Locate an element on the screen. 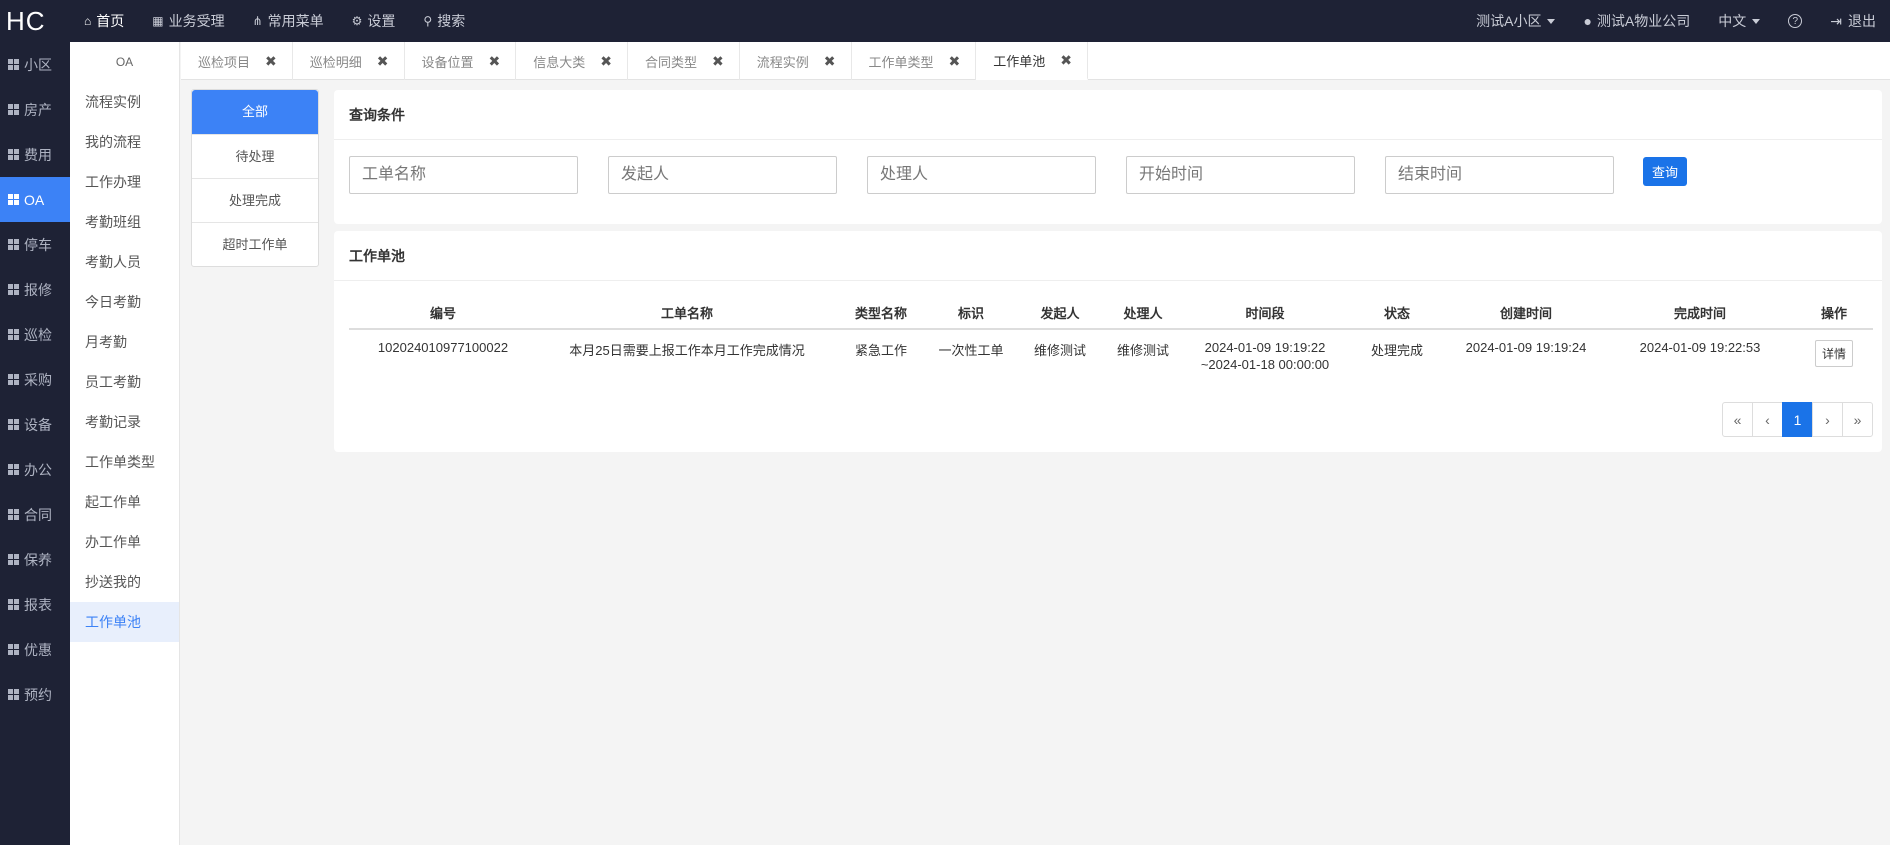 Image resolution: width=1890 pixels, height=845 pixels. tab-label: 巡检项目 is located at coordinates (224, 62).